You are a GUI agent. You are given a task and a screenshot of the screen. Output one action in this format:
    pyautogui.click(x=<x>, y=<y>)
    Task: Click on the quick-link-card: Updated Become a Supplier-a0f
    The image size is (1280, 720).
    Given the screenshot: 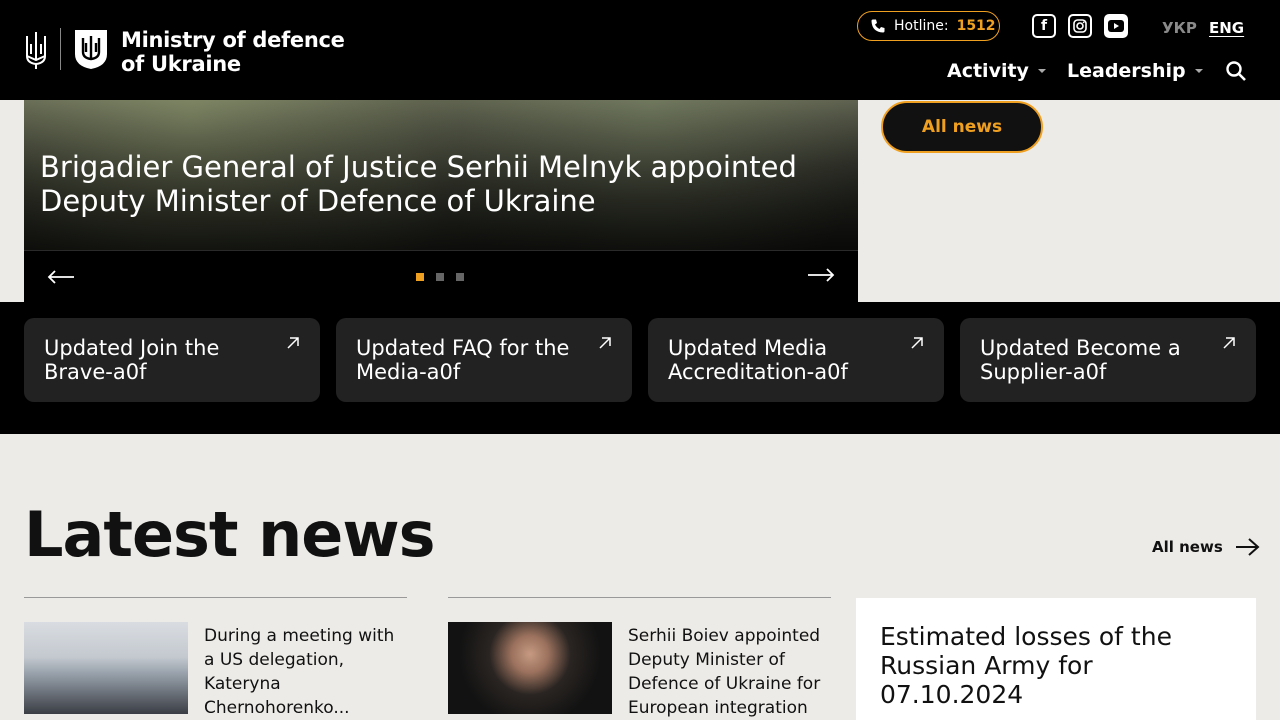 What is the action you would take?
    pyautogui.click(x=1108, y=360)
    